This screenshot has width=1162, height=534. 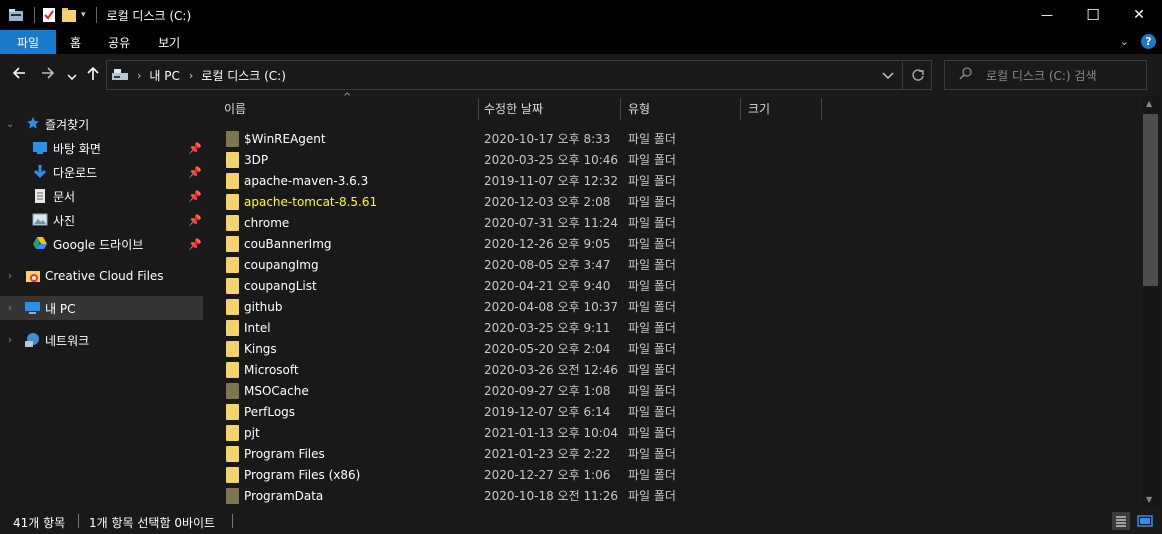 I want to click on file-name: 3DP, so click(x=256, y=159).